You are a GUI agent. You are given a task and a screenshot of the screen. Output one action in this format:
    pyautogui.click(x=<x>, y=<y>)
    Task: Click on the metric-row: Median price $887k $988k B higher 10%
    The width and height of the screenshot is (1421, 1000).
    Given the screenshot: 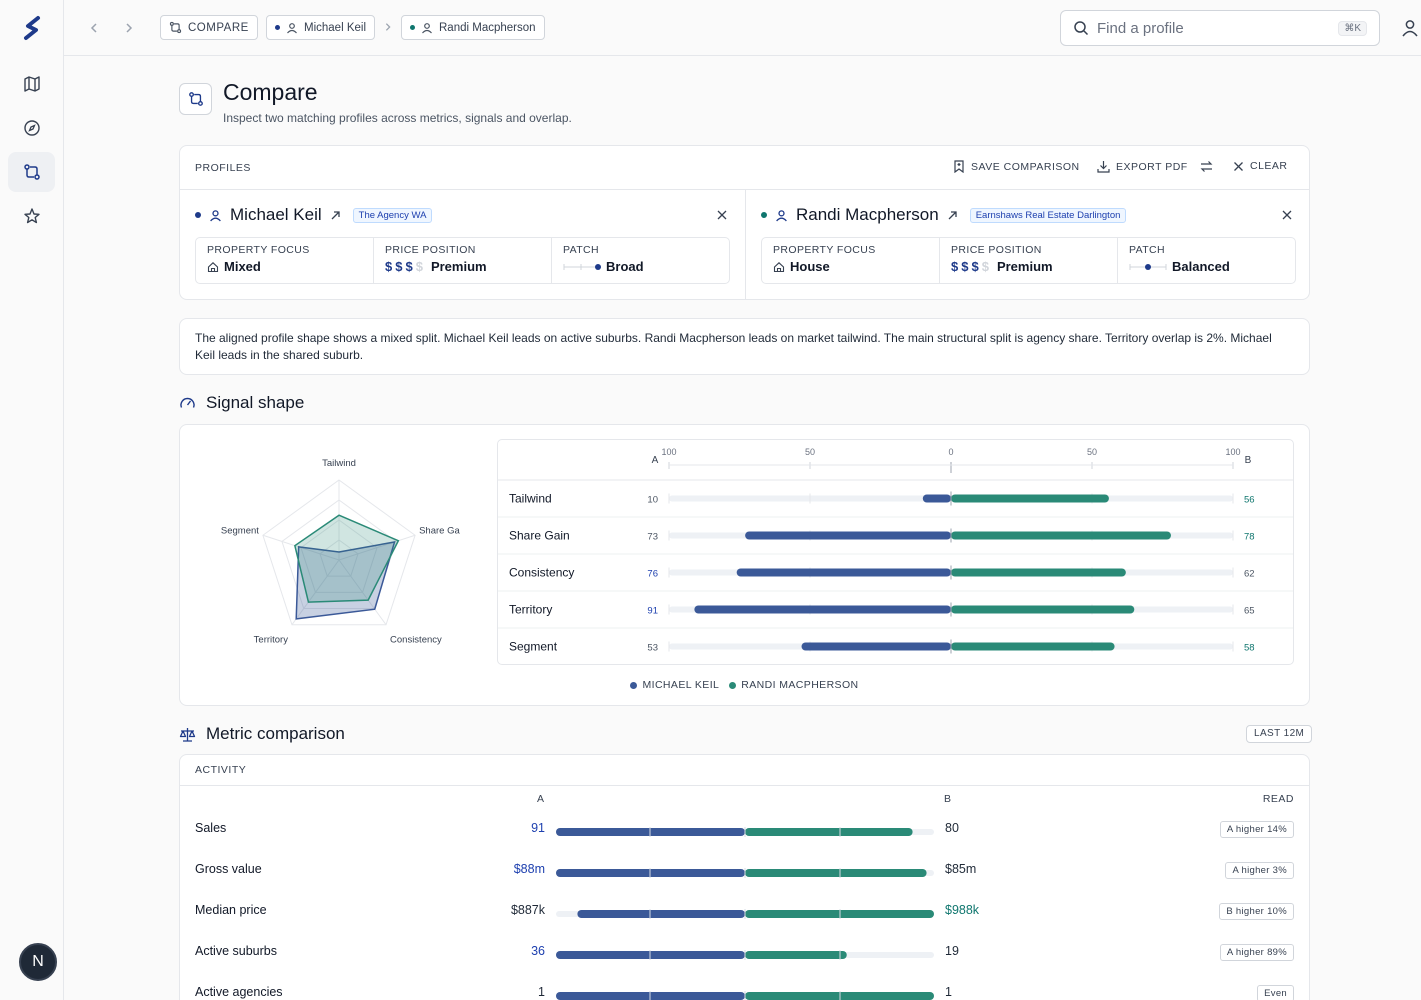 What is the action you would take?
    pyautogui.click(x=744, y=915)
    